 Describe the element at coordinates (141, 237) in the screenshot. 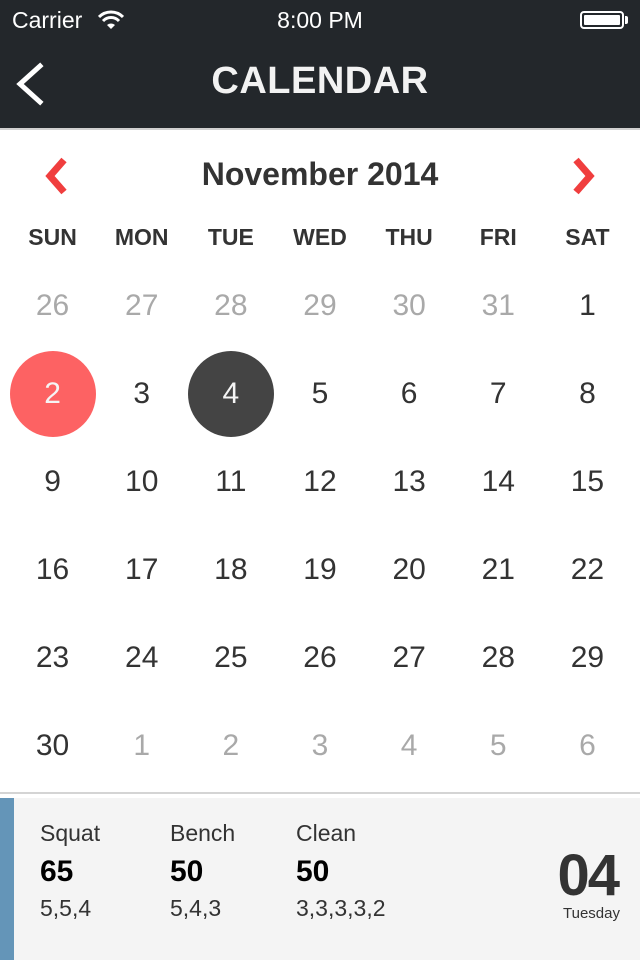

I see `weekday-label: MON` at that location.